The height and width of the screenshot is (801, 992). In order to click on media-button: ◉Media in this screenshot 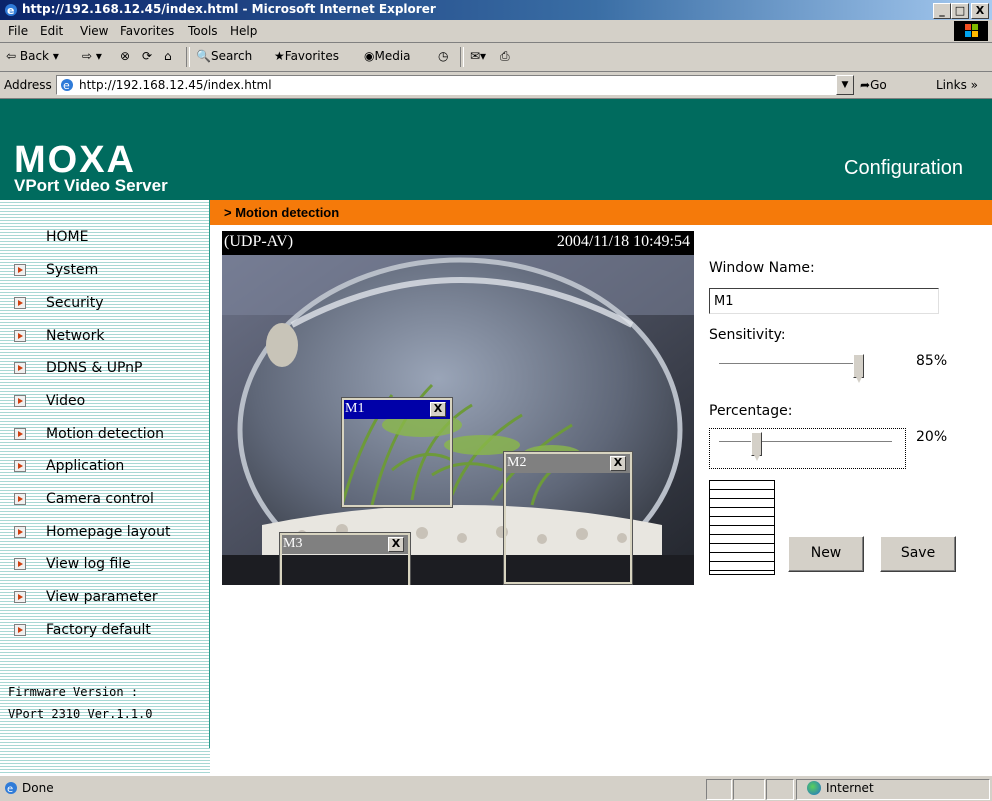, I will do `click(387, 56)`.